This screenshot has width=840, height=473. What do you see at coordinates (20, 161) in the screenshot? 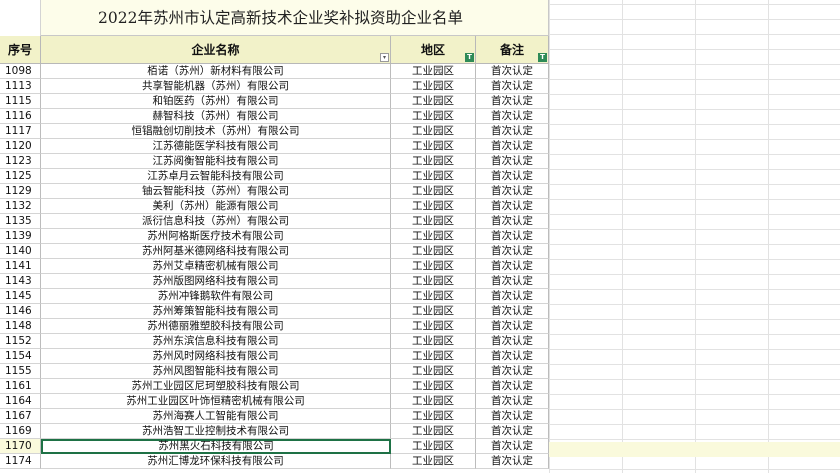
I see `row-number-cell: 1123` at bounding box center [20, 161].